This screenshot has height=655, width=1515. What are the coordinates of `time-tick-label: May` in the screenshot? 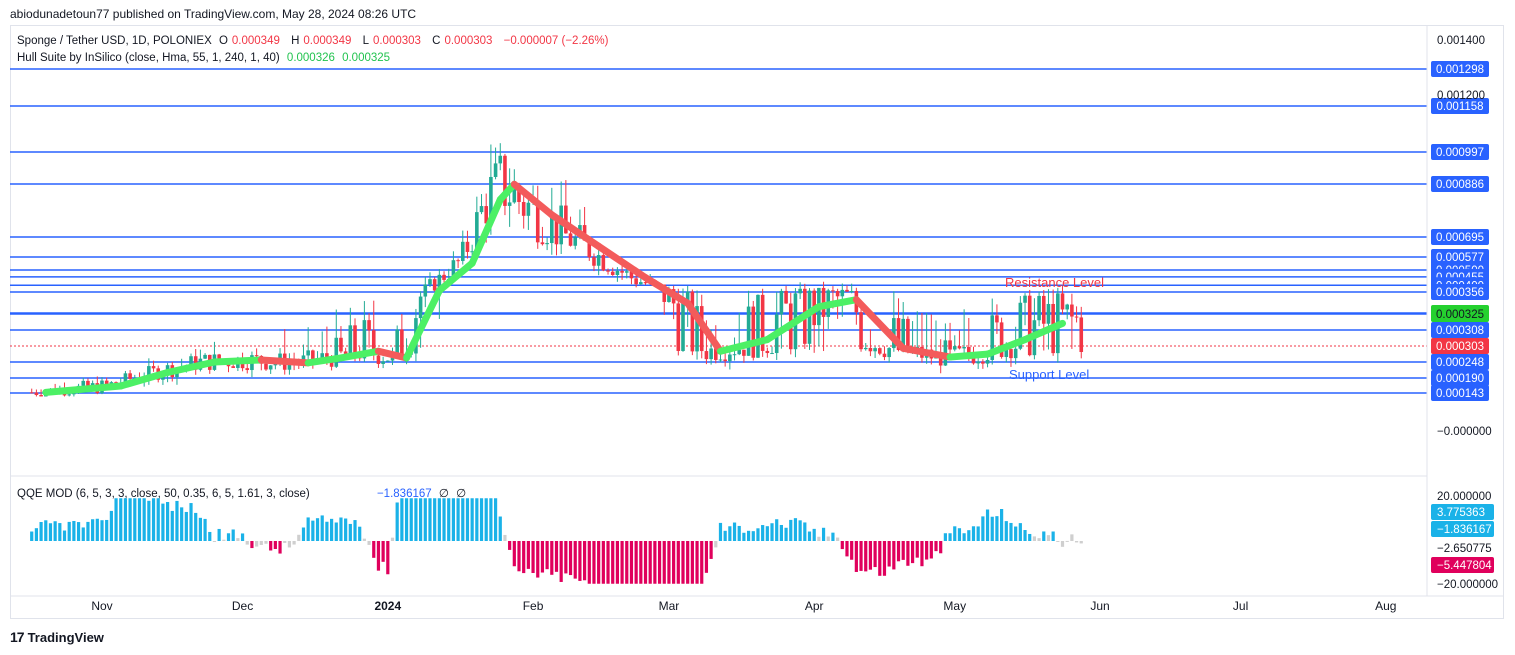 It's located at (954, 606).